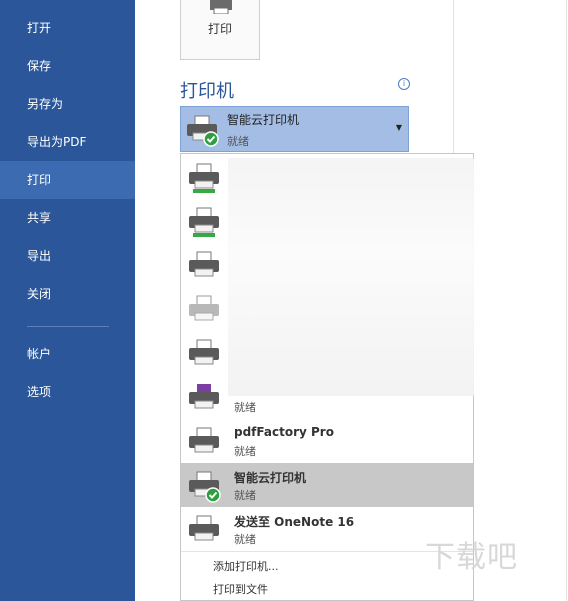 The height and width of the screenshot is (601, 568). Describe the element at coordinates (204, 308) in the screenshot. I see `fax-icon` at that location.